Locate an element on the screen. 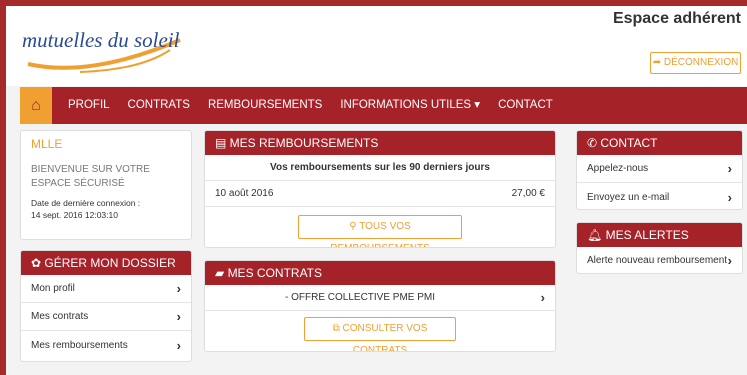  last-login-value: 14 sept. 2016 12:03:10 is located at coordinates (74, 215).